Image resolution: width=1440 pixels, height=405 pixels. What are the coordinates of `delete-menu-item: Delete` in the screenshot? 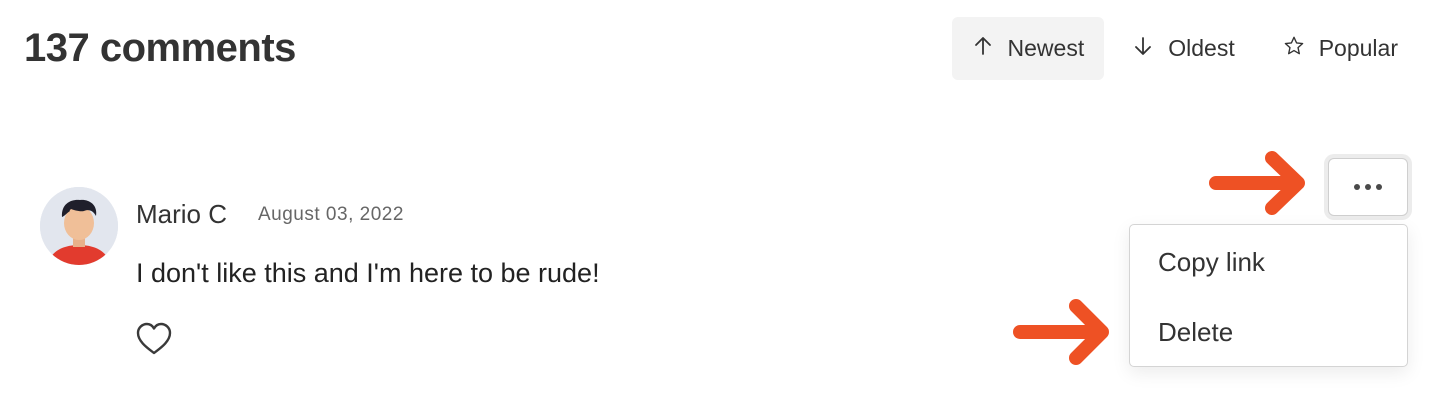 It's located at (1195, 332).